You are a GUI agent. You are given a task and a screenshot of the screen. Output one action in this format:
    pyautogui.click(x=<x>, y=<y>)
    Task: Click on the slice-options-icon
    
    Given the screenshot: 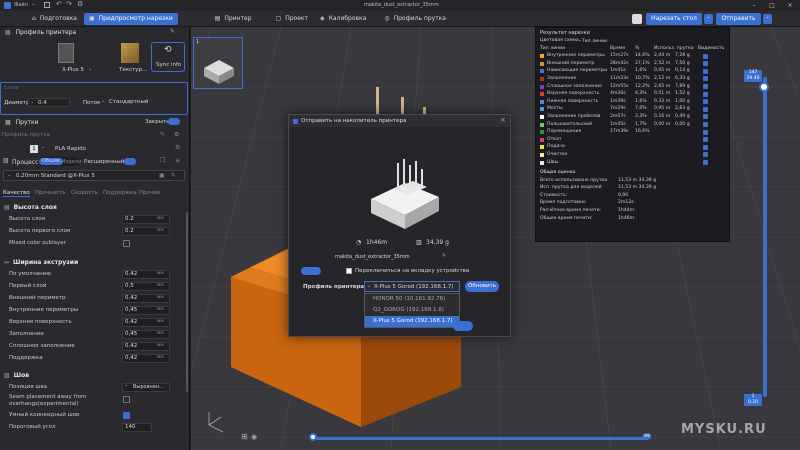 What is the action you would take?
    pyautogui.click(x=637, y=19)
    